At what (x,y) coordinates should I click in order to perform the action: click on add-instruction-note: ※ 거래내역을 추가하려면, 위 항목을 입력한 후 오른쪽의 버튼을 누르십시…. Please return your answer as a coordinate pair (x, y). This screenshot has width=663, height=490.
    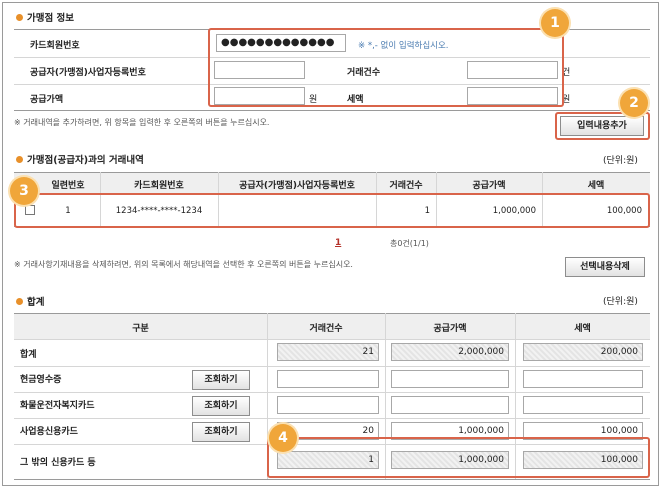
    Looking at the image, I should click on (142, 122).